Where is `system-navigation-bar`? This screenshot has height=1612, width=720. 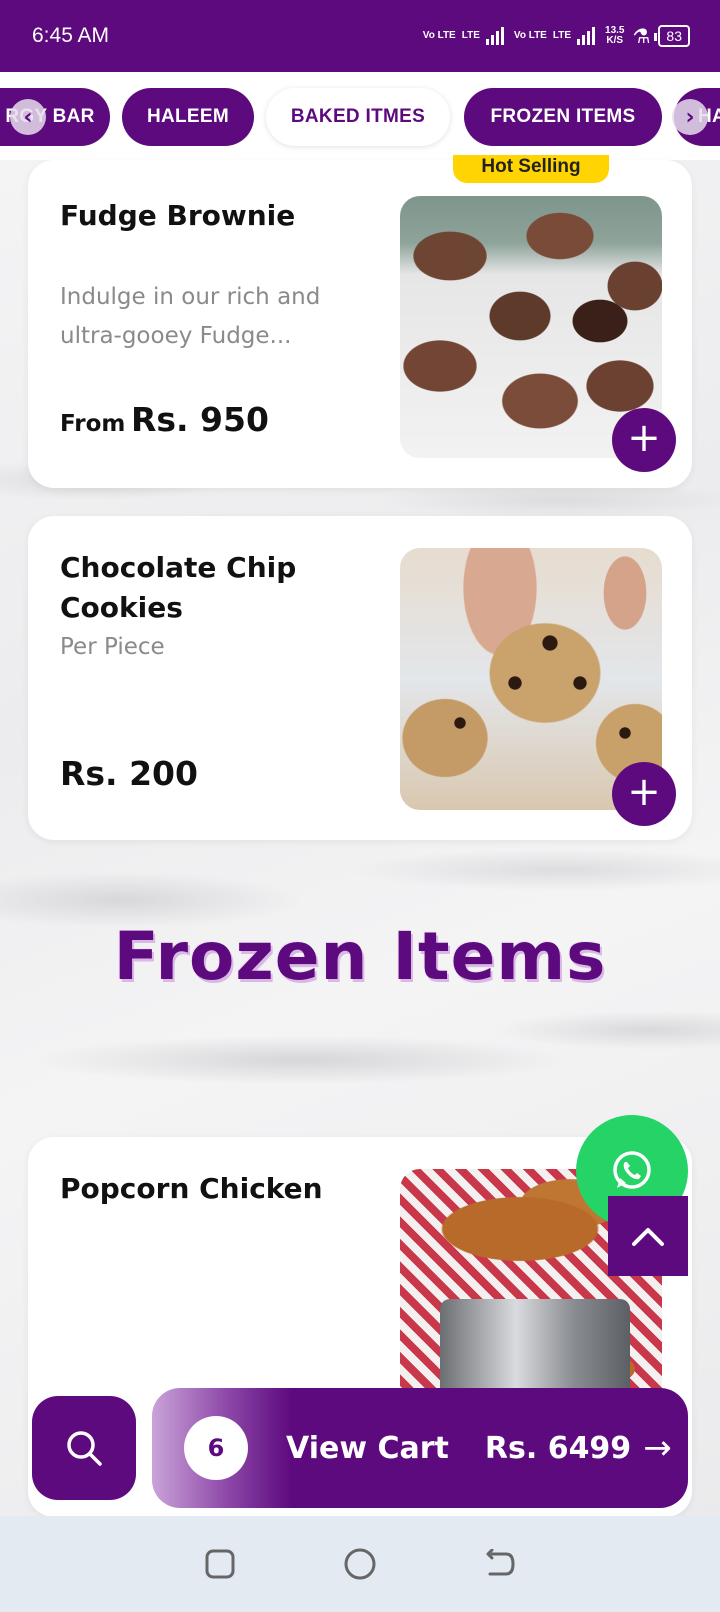
system-navigation-bar is located at coordinates (360, 1564).